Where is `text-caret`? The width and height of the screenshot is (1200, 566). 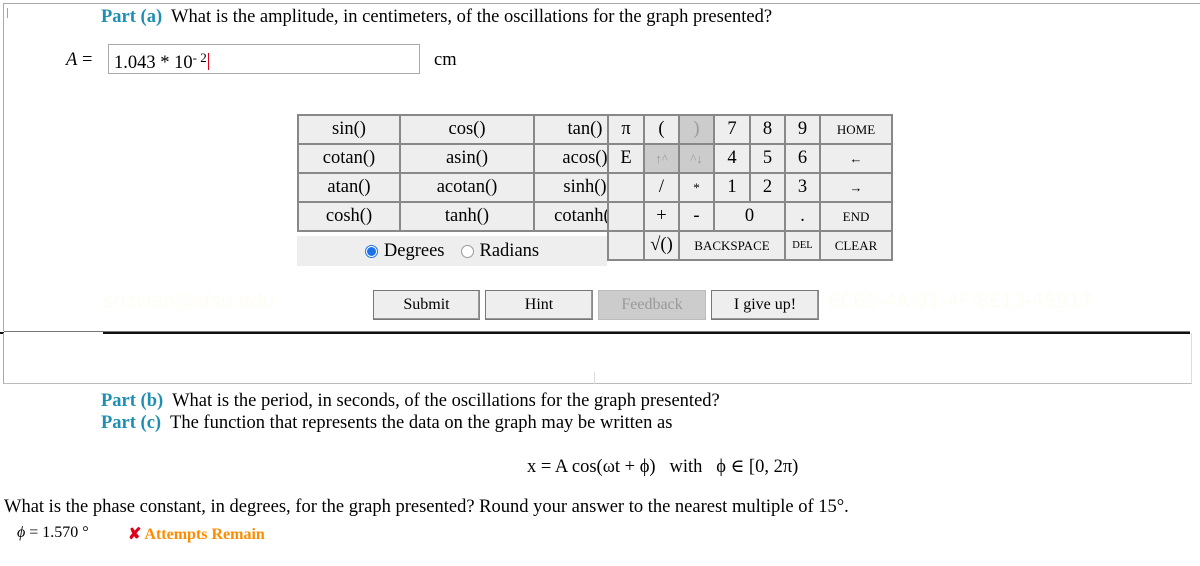 text-caret is located at coordinates (208, 61).